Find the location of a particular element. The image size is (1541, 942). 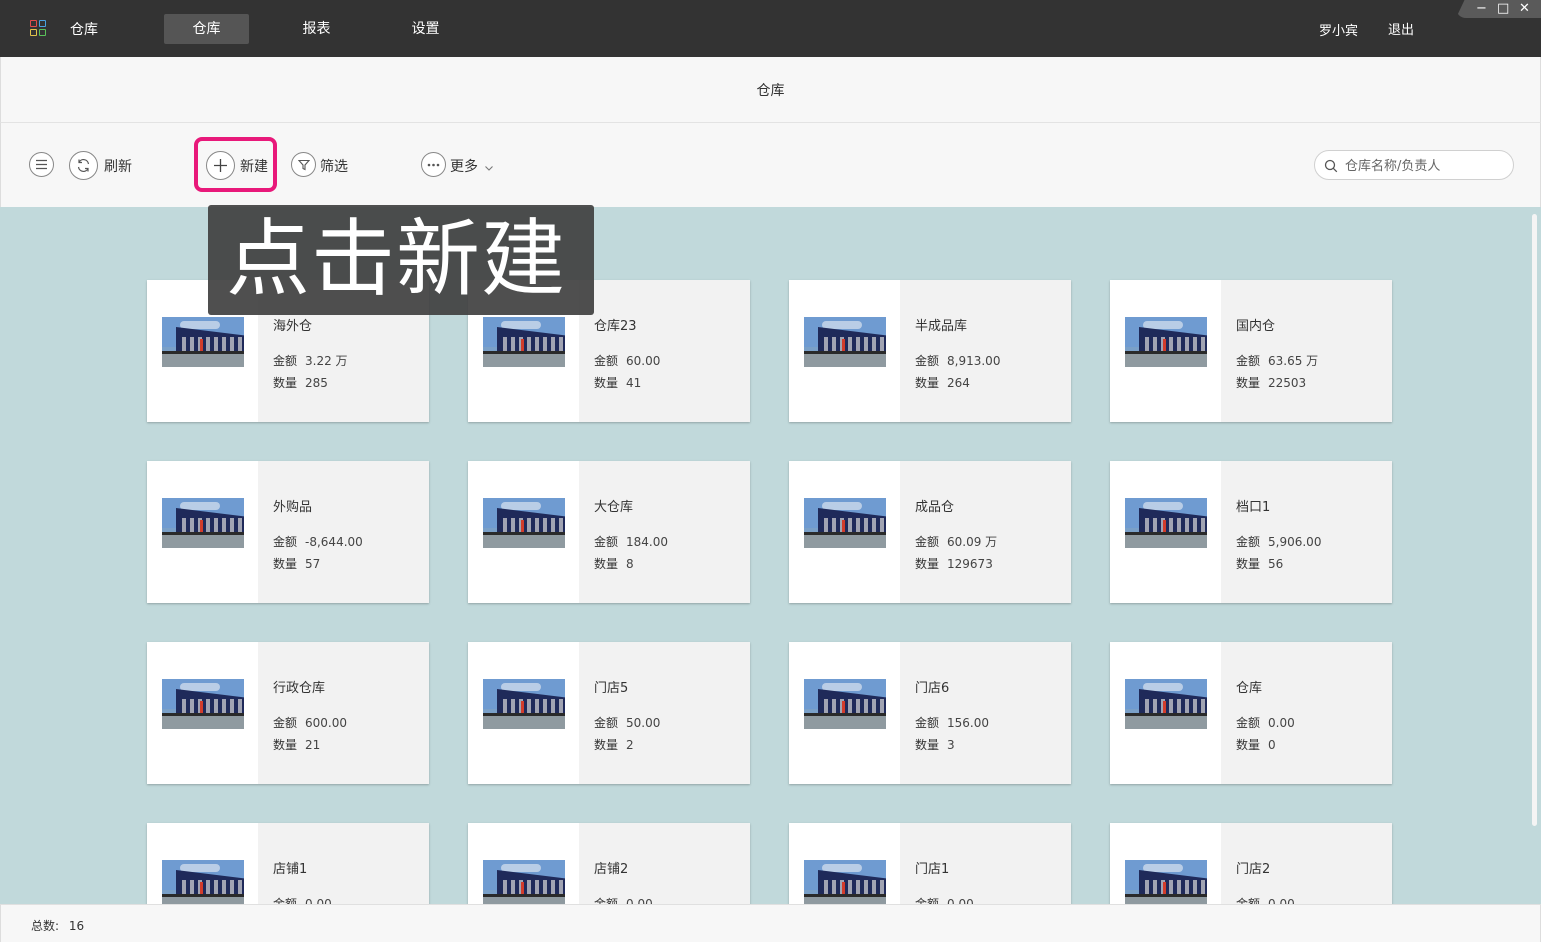

total-value: 16 is located at coordinates (76, 926).